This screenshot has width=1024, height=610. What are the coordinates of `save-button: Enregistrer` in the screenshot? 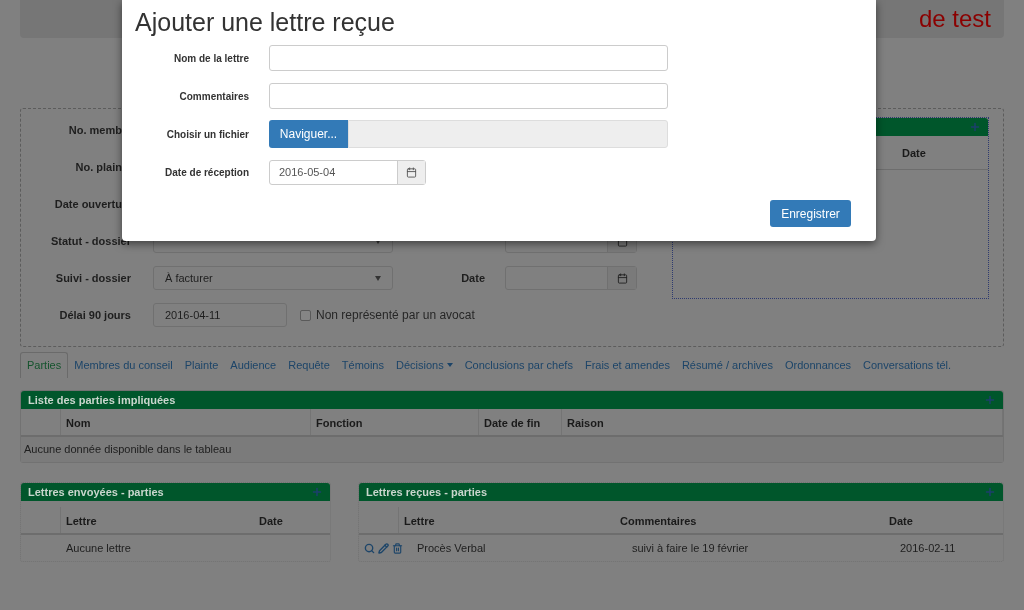 It's located at (810, 213).